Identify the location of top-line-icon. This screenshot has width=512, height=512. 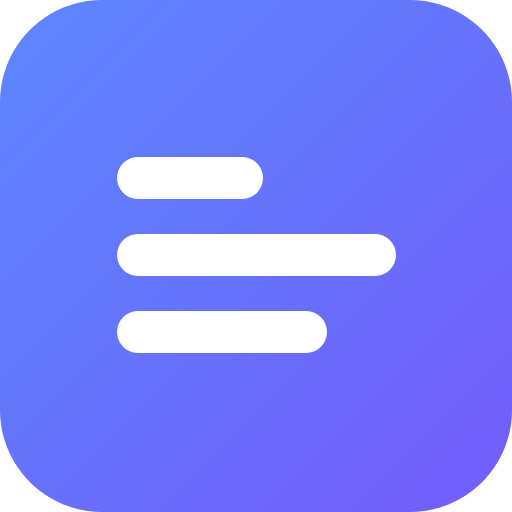
(190, 178).